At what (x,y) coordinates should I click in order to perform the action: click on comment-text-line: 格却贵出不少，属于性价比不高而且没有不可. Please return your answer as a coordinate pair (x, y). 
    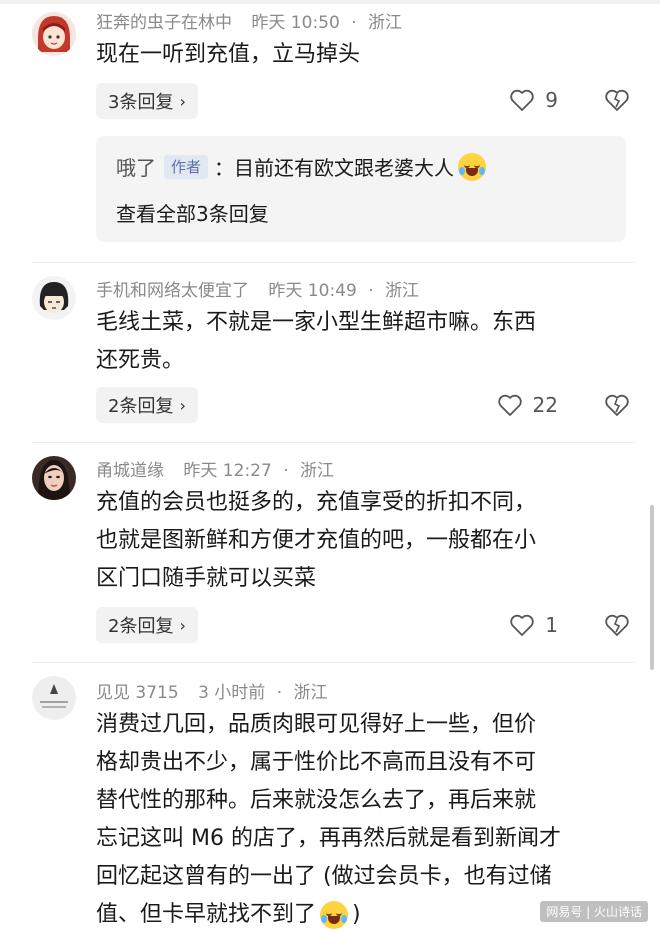
    Looking at the image, I should click on (316, 762).